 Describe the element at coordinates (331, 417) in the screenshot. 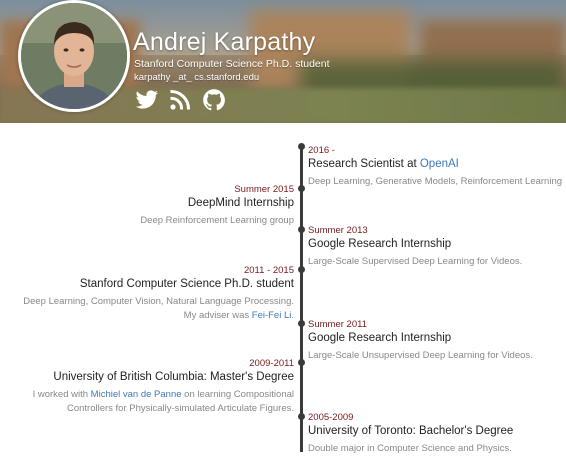

I see `entry-date: 2005-2009` at that location.